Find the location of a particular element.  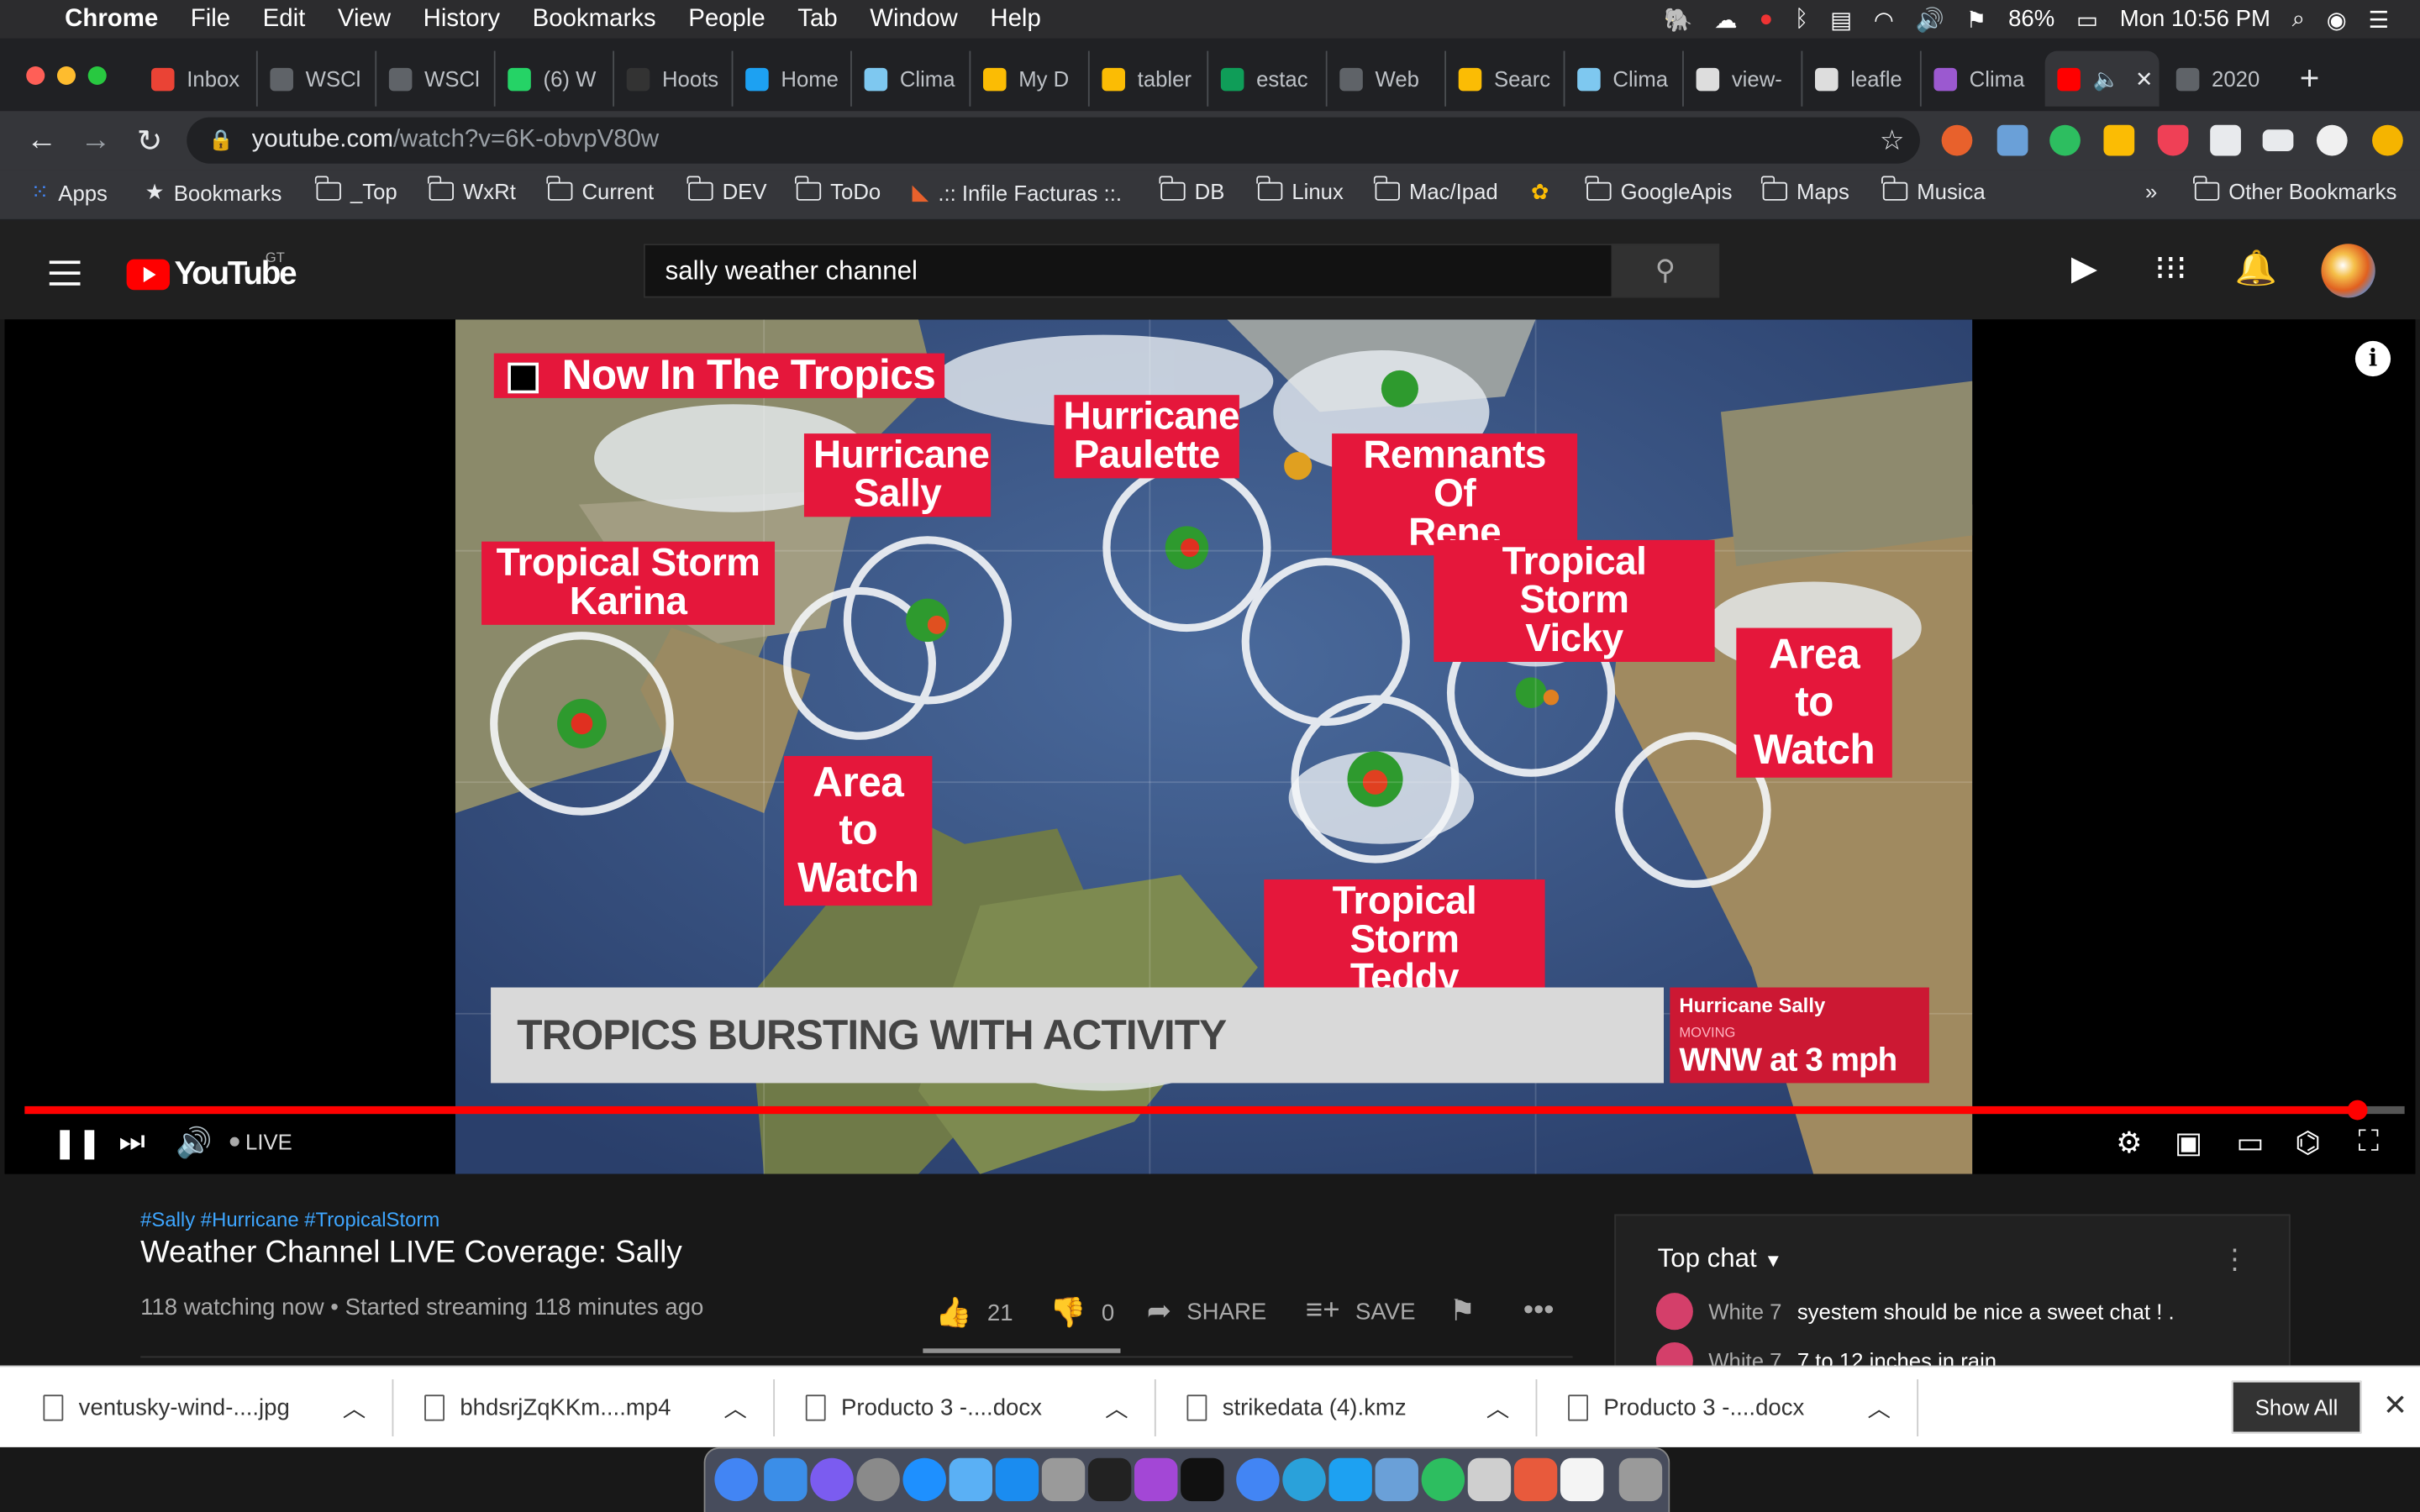

bookmark-photos: ✿ is located at coordinates (1540, 192).